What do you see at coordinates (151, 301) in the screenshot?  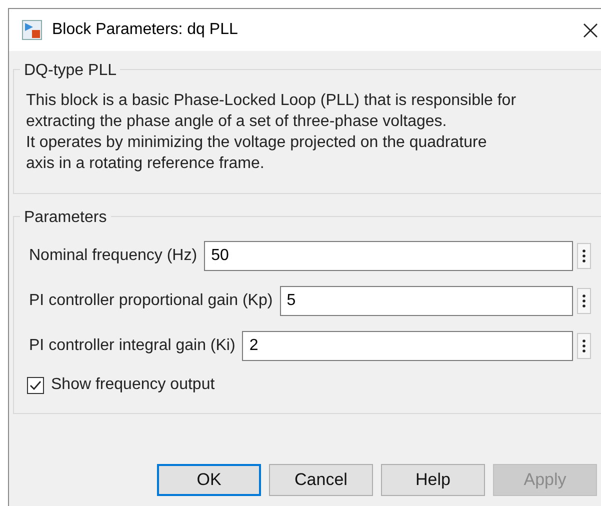 I see `field-label: PI controller proportional gain (Kp)` at bounding box center [151, 301].